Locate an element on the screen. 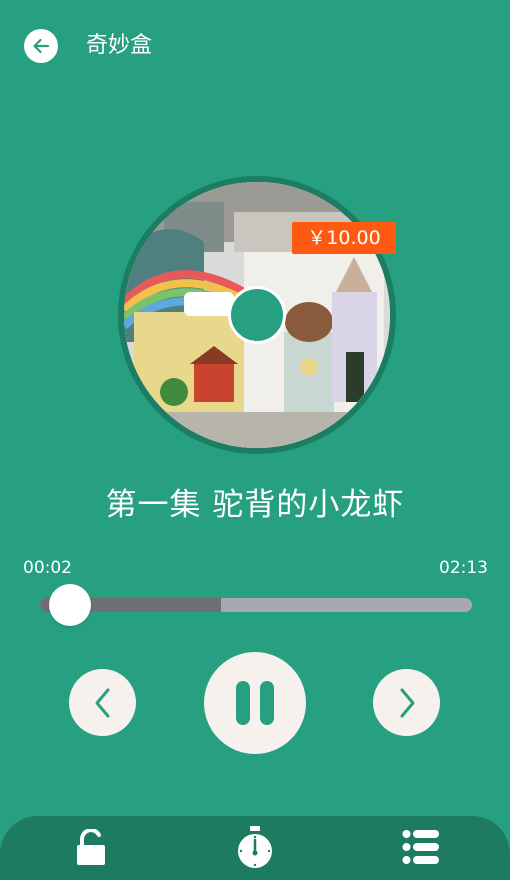 This screenshot has height=880, width=510. back-button is located at coordinates (41, 46).